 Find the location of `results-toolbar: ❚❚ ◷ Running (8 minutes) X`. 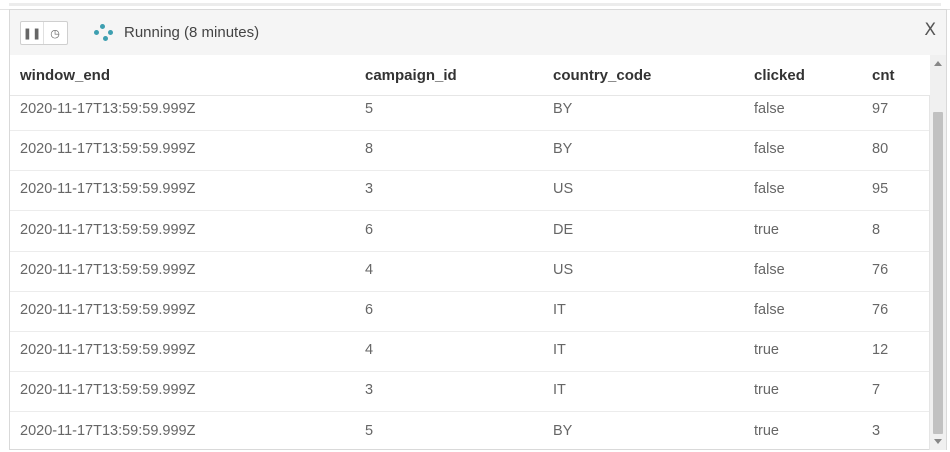

results-toolbar: ❚❚ ◷ Running (8 minutes) X is located at coordinates (478, 33).